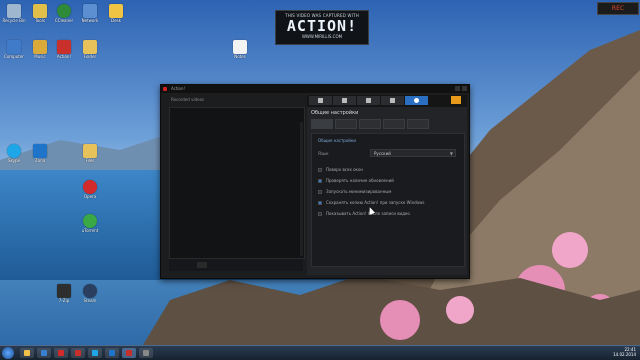  What do you see at coordinates (129, 353) in the screenshot?
I see `taskbar-action-window` at bounding box center [129, 353].